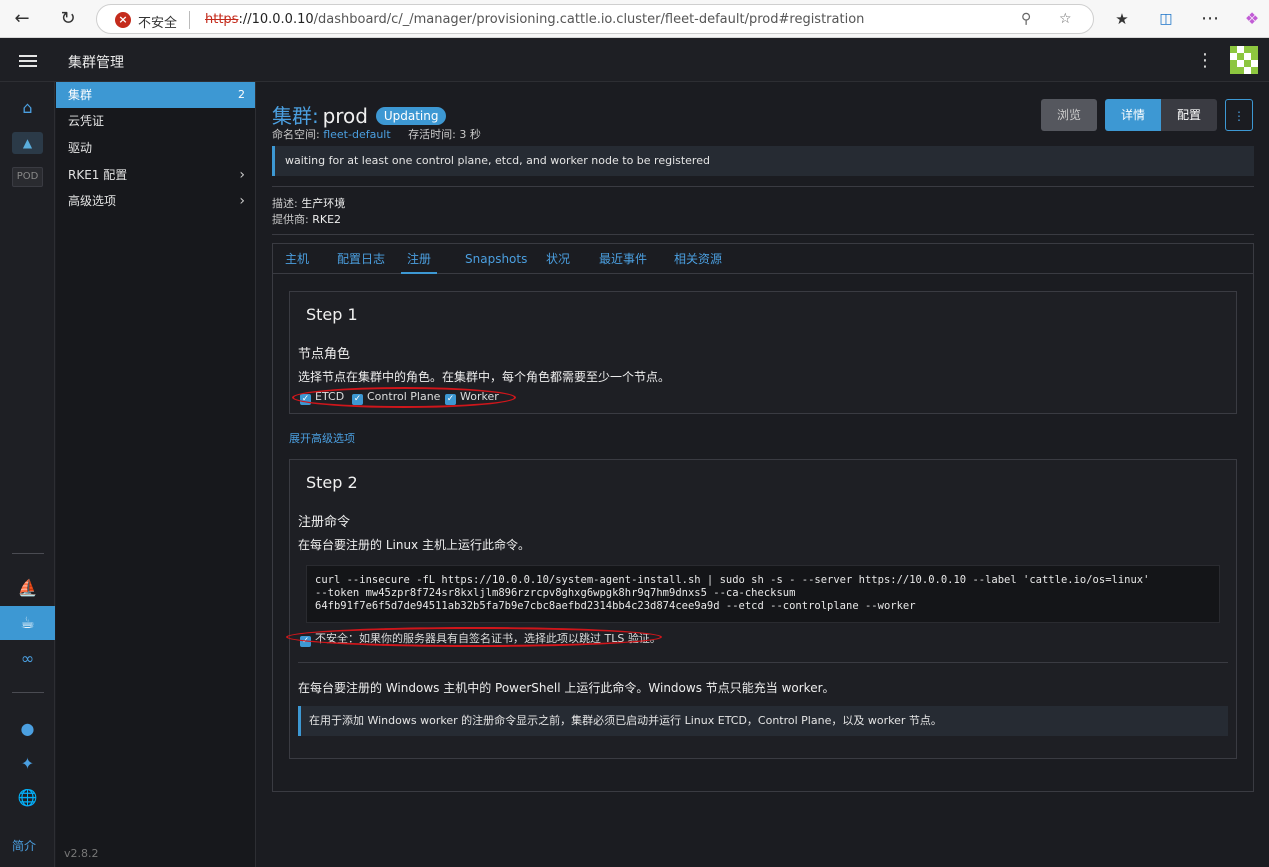 Image resolution: width=1269 pixels, height=867 pixels. What do you see at coordinates (27, 729) in the screenshot?
I see `users-icon: ●` at bounding box center [27, 729].